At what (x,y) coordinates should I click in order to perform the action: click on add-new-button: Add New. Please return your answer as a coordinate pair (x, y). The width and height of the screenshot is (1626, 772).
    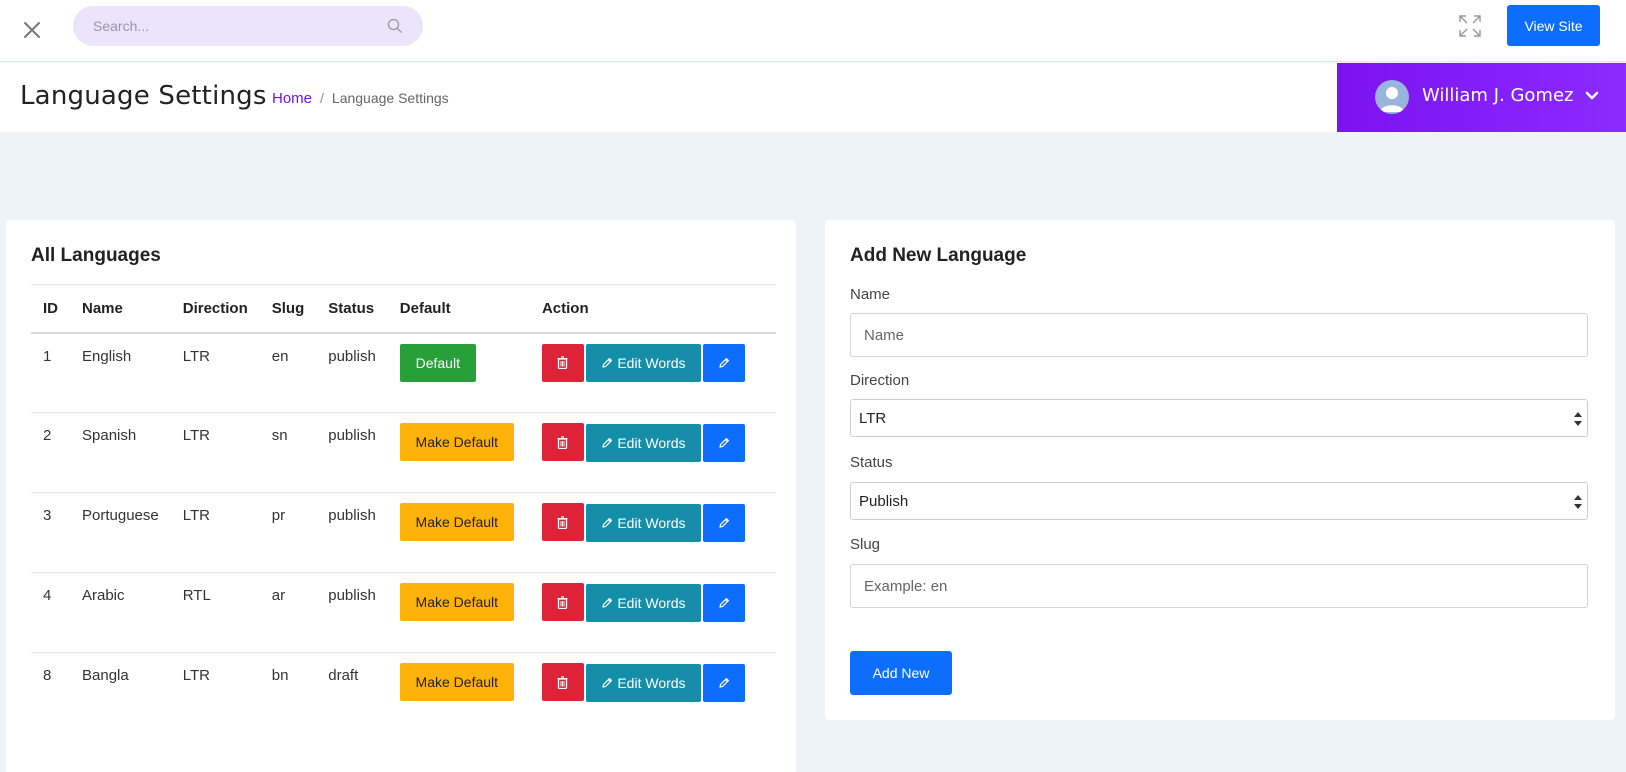
    Looking at the image, I should click on (901, 673).